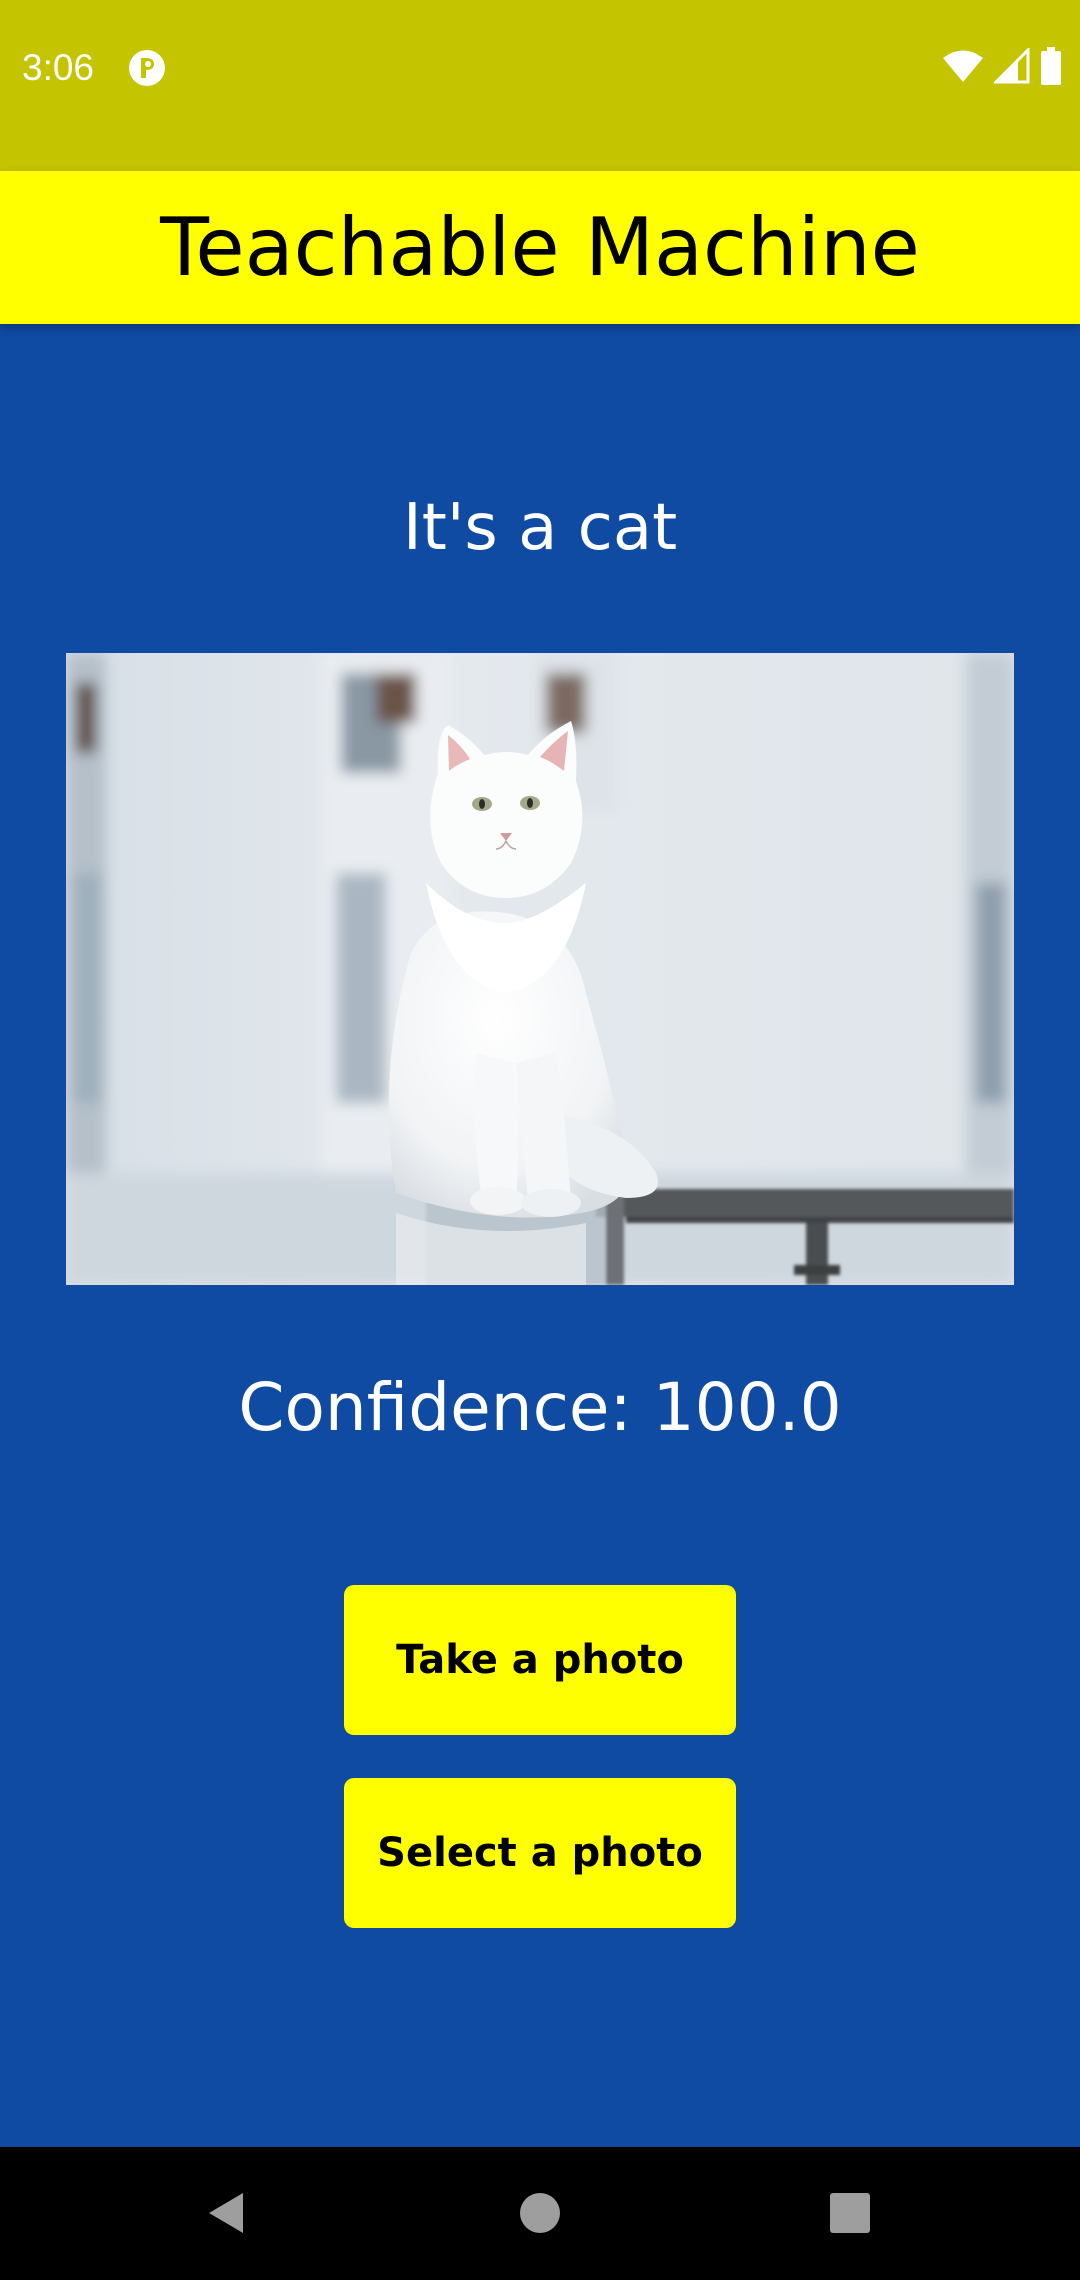  What do you see at coordinates (147, 68) in the screenshot?
I see `app-notification-icon` at bounding box center [147, 68].